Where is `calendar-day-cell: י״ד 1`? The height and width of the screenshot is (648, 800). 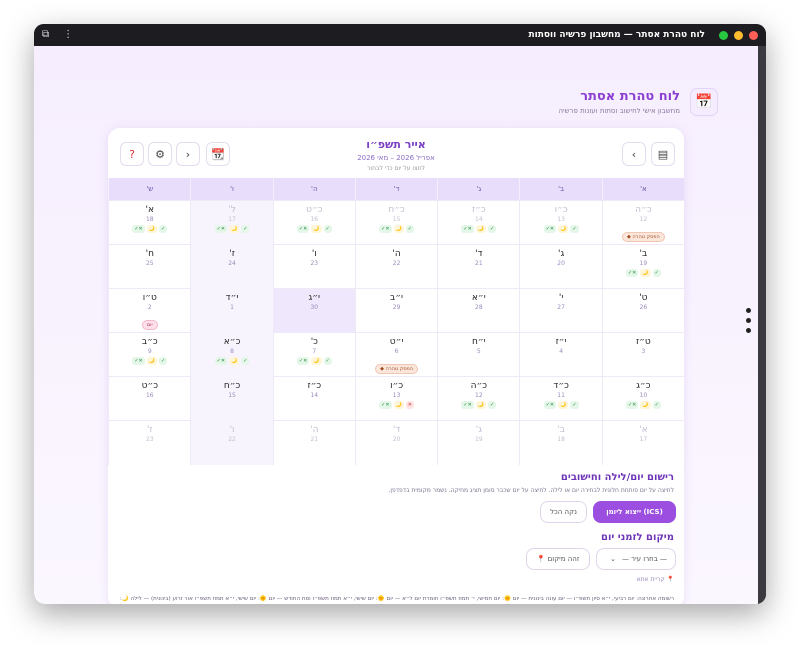 calendar-day-cell: י״ד 1 is located at coordinates (231, 311).